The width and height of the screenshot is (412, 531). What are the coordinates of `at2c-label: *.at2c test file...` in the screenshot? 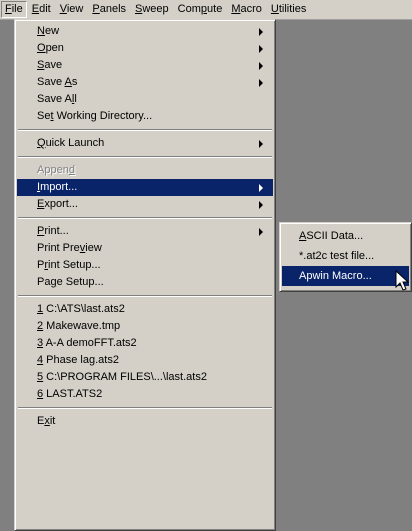 It's located at (337, 256).